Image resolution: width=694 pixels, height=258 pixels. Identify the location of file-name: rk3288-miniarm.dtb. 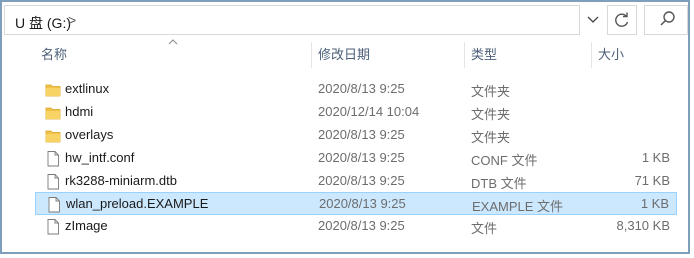
(121, 180).